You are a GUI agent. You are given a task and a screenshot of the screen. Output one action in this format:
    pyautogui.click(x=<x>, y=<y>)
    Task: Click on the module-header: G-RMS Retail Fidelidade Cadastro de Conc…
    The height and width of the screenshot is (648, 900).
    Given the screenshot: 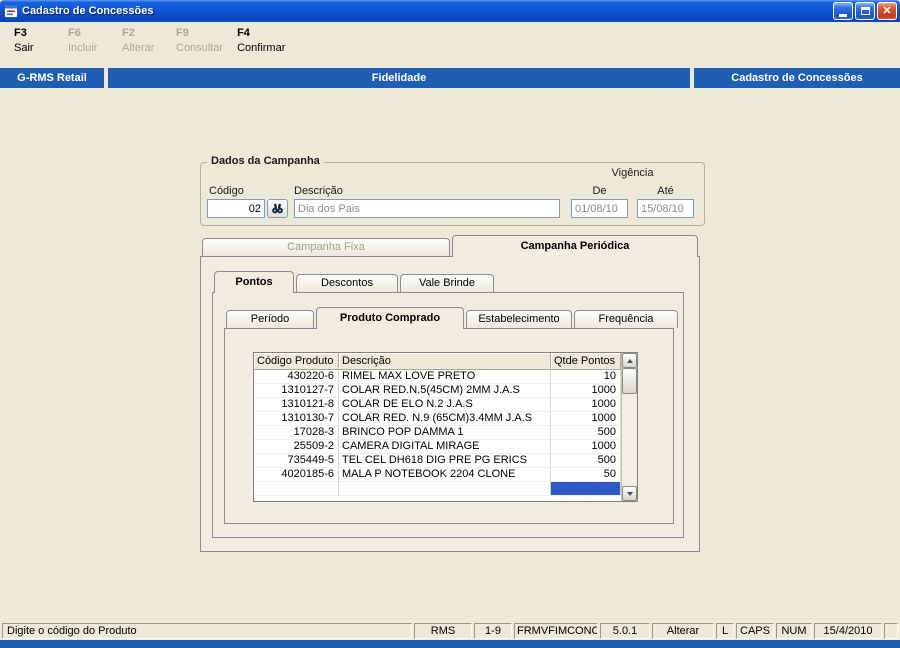 What is the action you would take?
    pyautogui.click(x=450, y=78)
    